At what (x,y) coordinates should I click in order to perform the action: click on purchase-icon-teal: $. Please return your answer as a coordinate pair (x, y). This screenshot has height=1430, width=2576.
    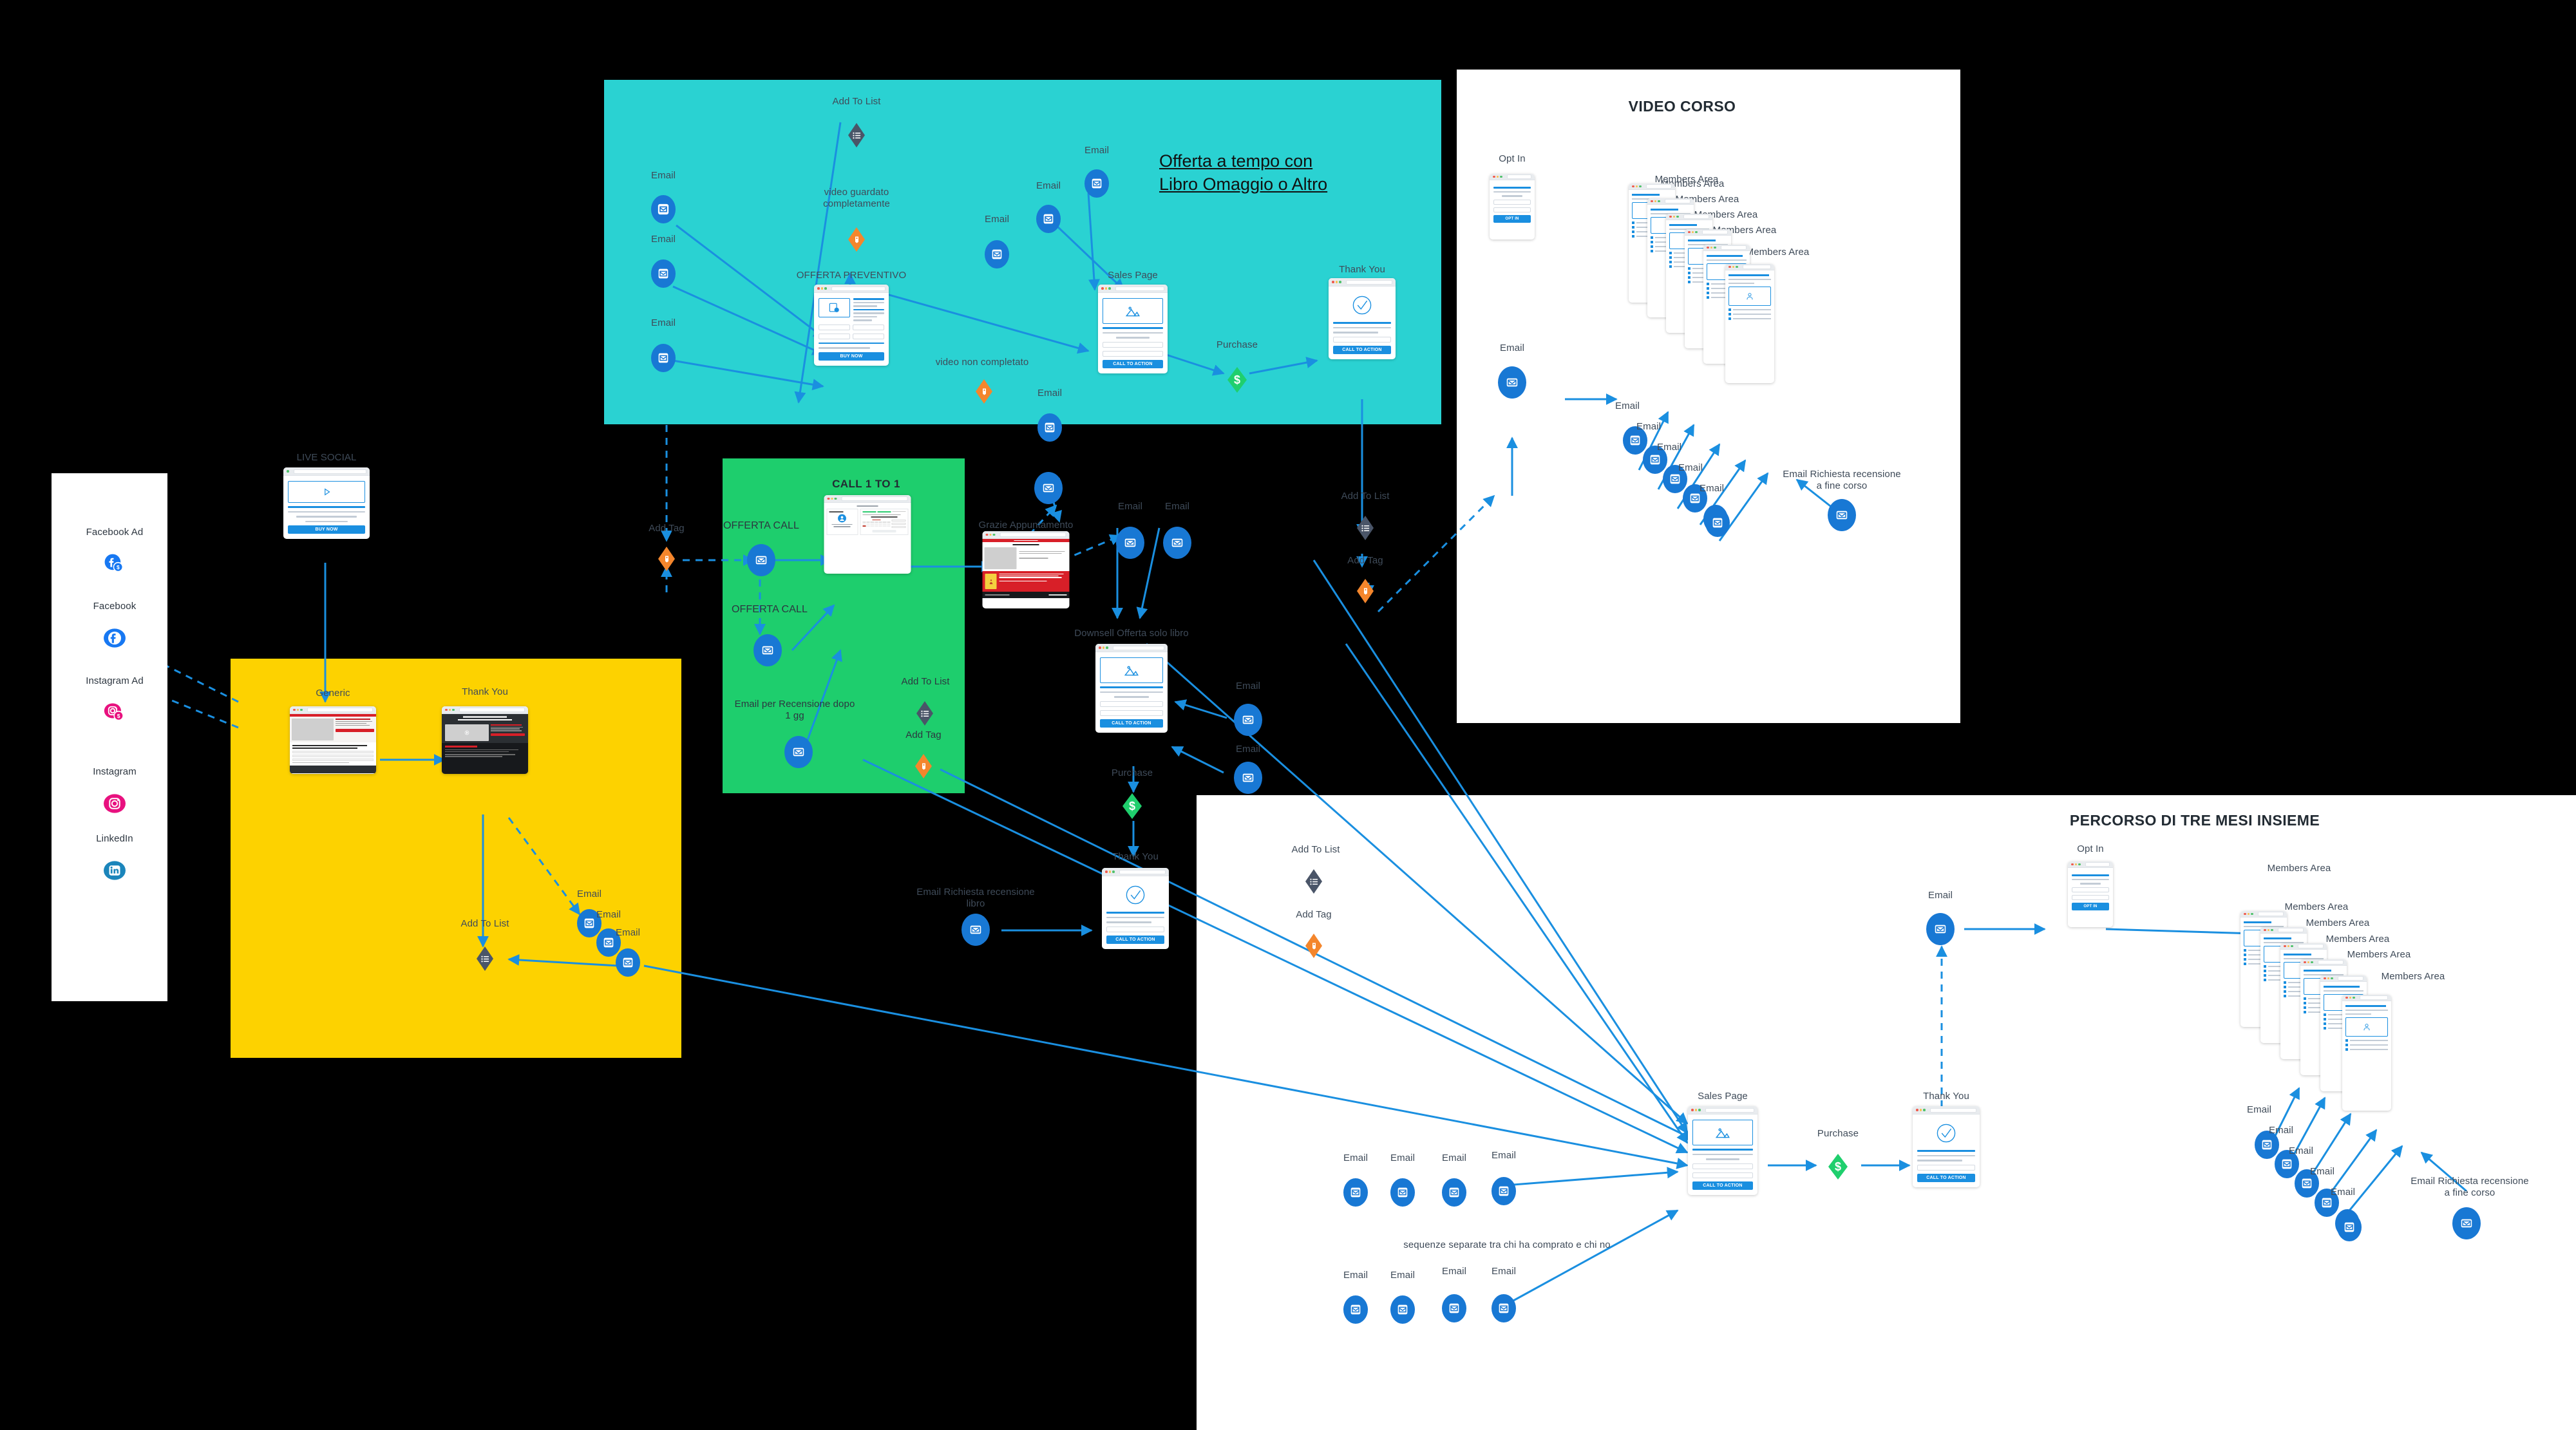
    Looking at the image, I should click on (1237, 380).